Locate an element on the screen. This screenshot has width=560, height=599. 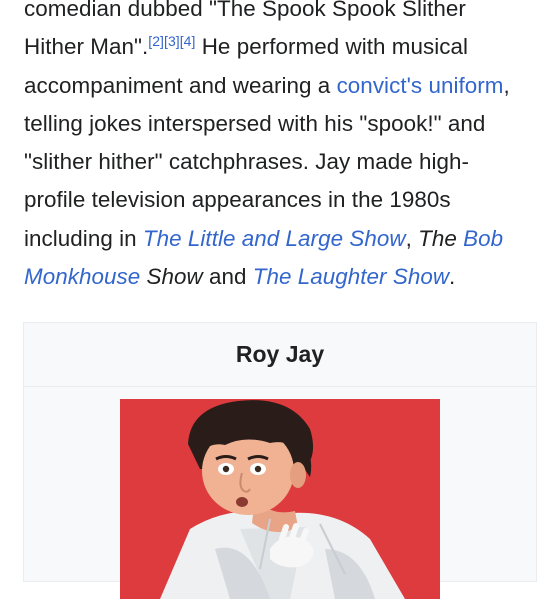
infobox-divider is located at coordinates (280, 386).